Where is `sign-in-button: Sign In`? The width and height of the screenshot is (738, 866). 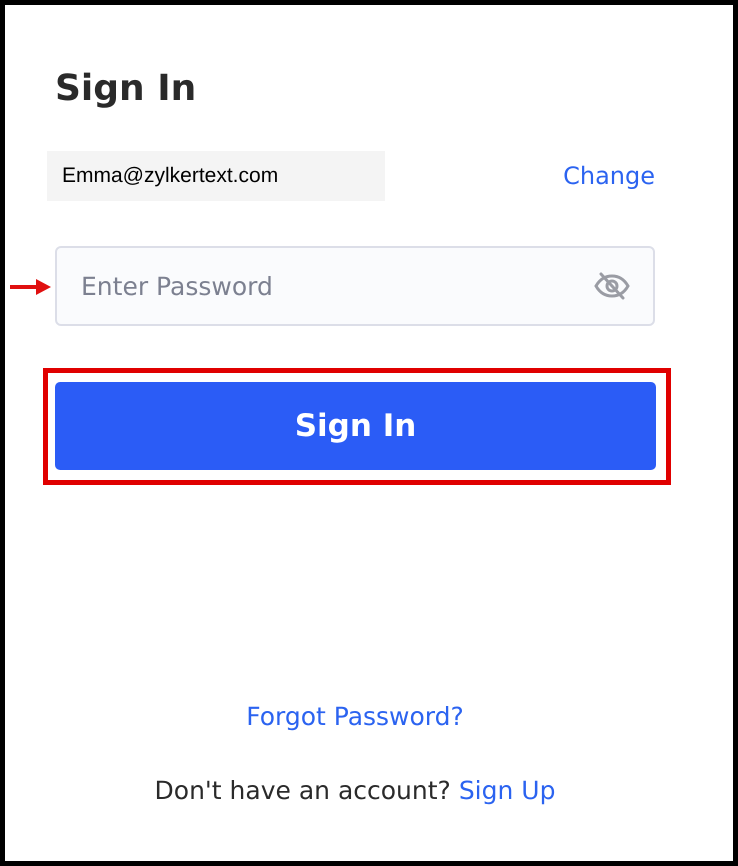
sign-in-button: Sign In is located at coordinates (355, 426).